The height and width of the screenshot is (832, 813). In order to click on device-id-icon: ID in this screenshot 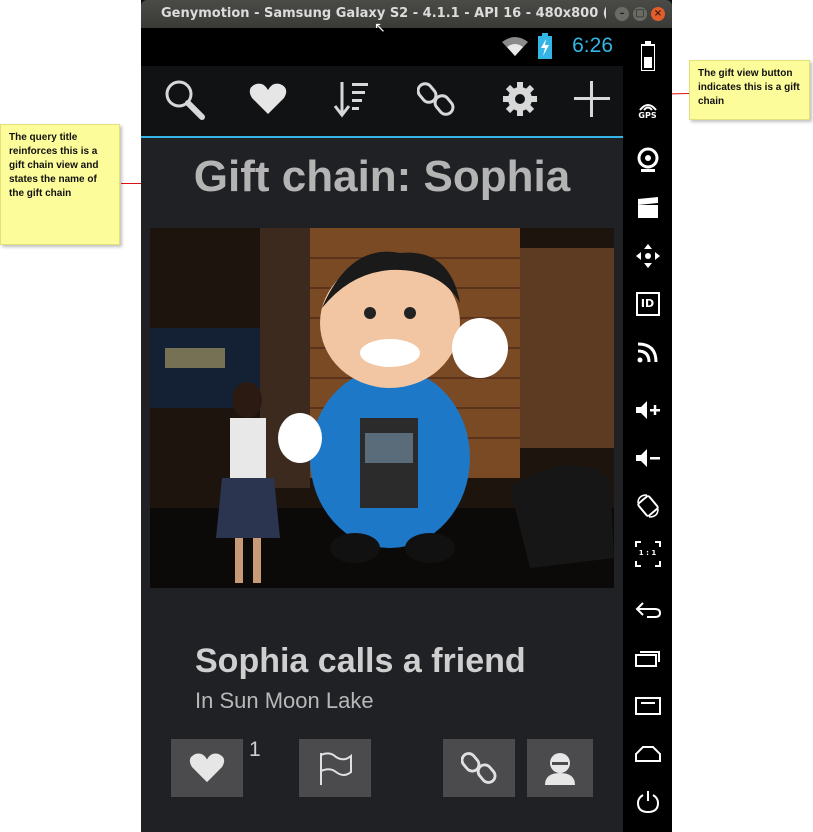, I will do `click(647, 304)`.